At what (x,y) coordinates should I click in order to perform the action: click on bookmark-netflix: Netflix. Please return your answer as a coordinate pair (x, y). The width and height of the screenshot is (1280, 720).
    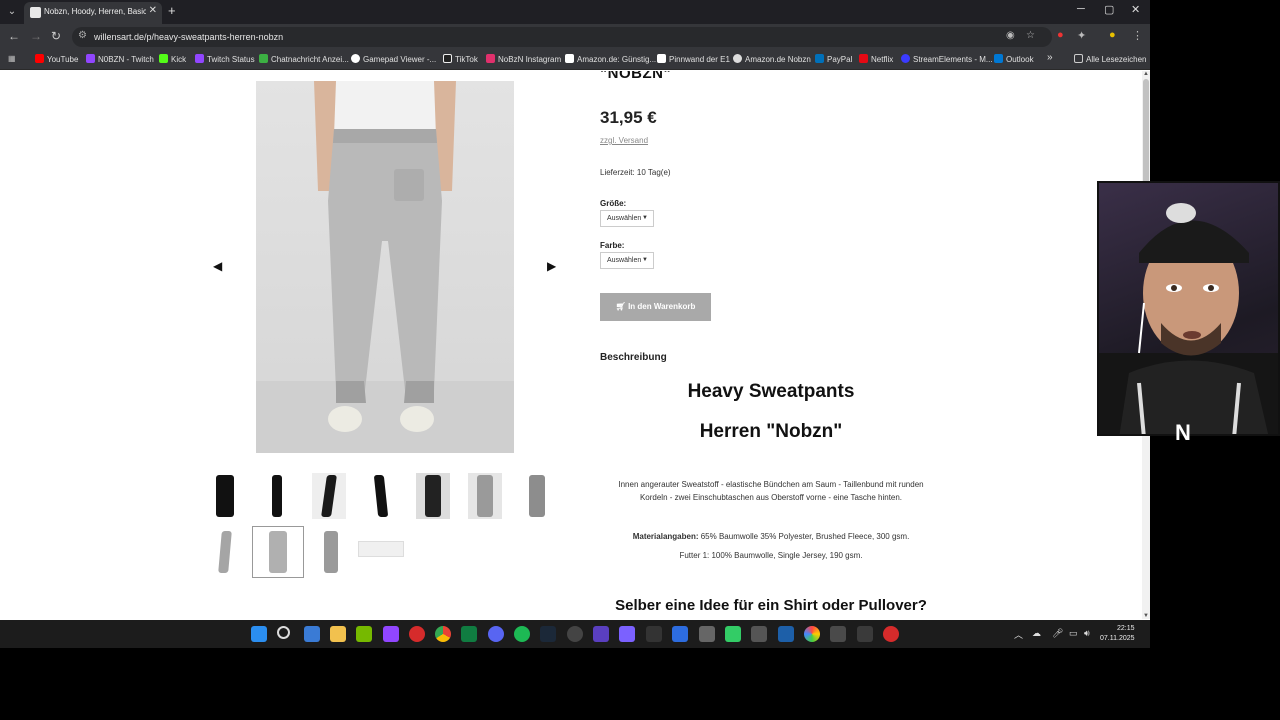
    Looking at the image, I should click on (876, 59).